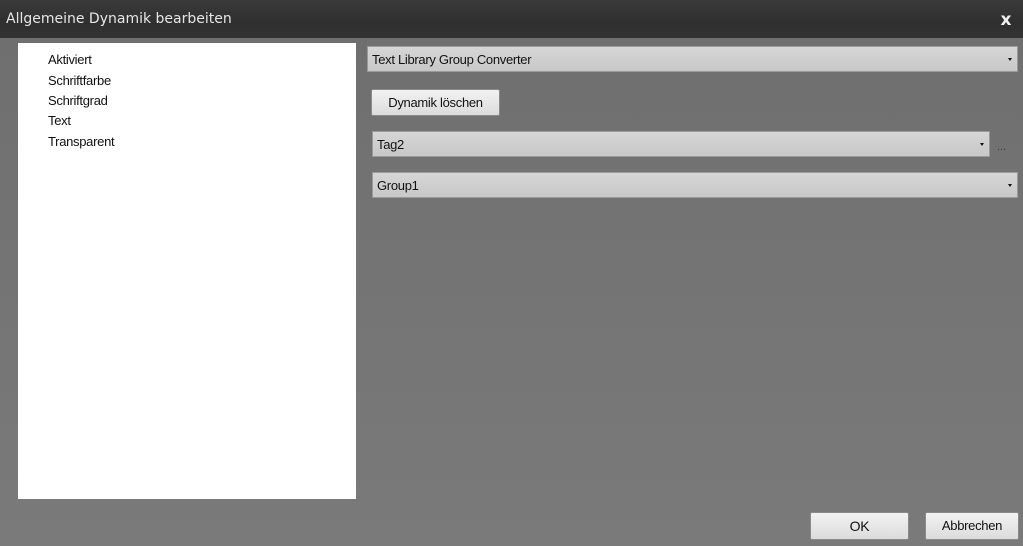 This screenshot has width=1023, height=546. What do you see at coordinates (79, 80) in the screenshot?
I see `tree-item-schriftfarbe: Schriftfarbe` at bounding box center [79, 80].